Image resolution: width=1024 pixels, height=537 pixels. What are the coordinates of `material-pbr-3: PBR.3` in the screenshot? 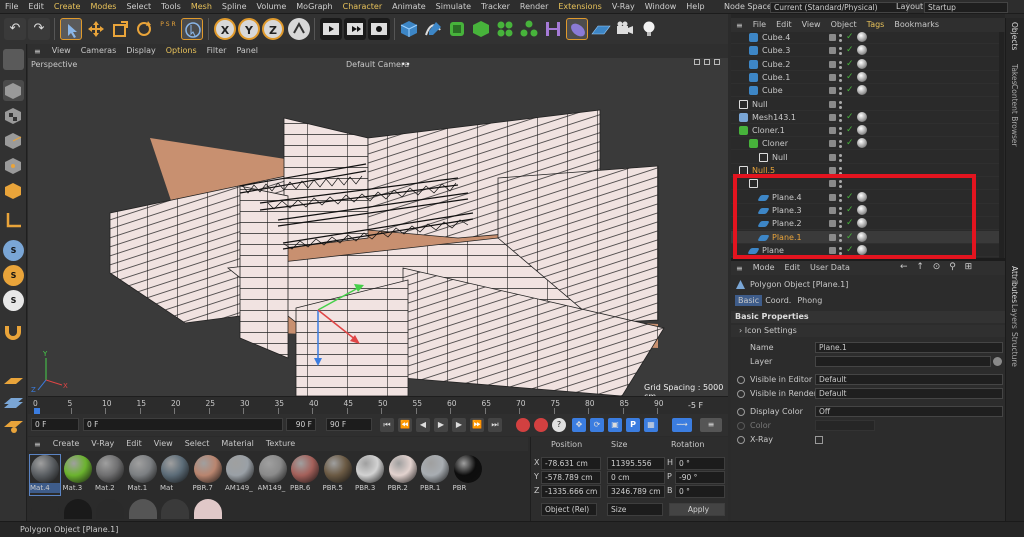 It's located at (370, 475).